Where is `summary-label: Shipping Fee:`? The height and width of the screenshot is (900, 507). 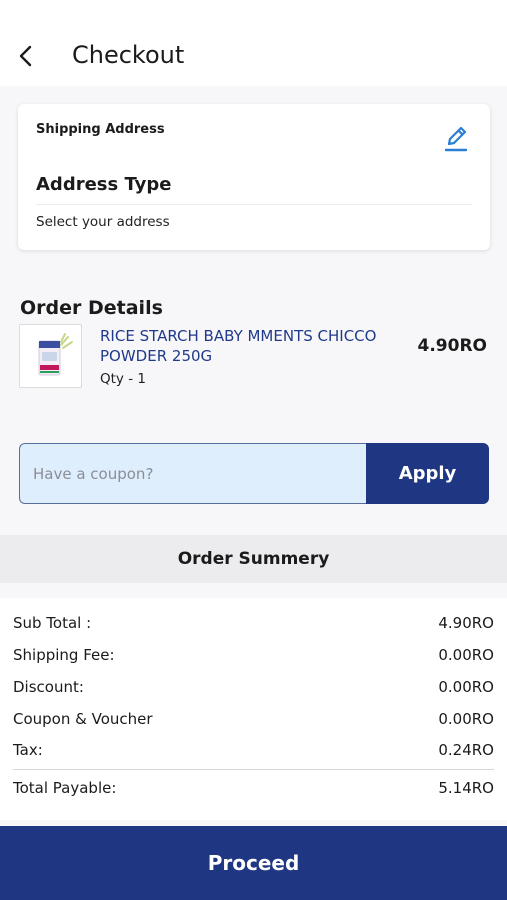 summary-label: Shipping Fee: is located at coordinates (64, 655).